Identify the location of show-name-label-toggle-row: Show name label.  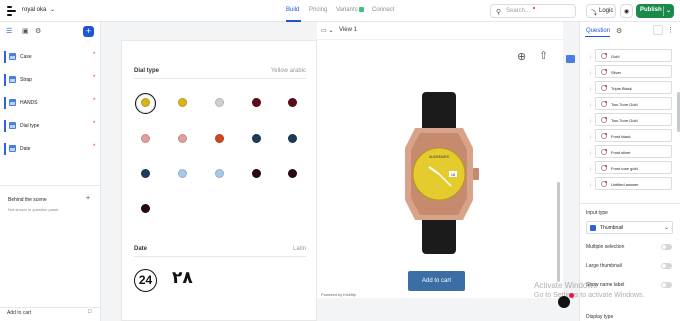
(630, 285).